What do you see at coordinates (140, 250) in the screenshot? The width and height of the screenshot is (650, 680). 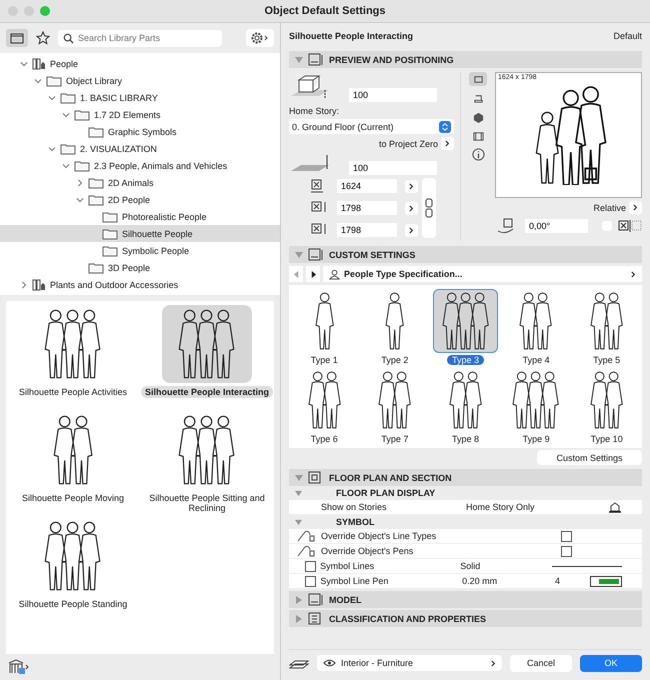 I see `tree-item: Symbolic People` at bounding box center [140, 250].